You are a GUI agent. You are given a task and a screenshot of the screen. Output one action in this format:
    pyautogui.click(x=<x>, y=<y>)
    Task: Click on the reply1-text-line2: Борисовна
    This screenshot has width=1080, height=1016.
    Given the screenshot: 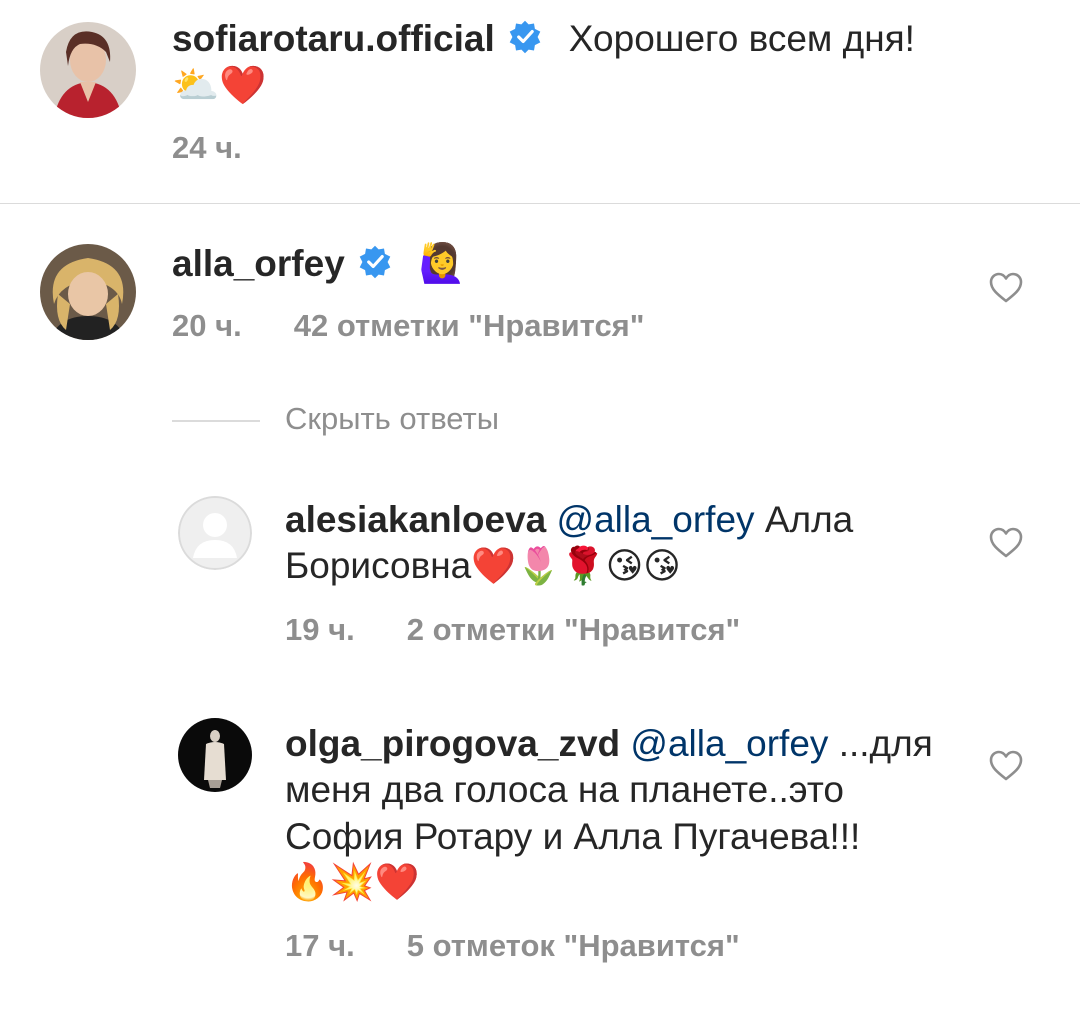 What is the action you would take?
    pyautogui.click(x=378, y=565)
    